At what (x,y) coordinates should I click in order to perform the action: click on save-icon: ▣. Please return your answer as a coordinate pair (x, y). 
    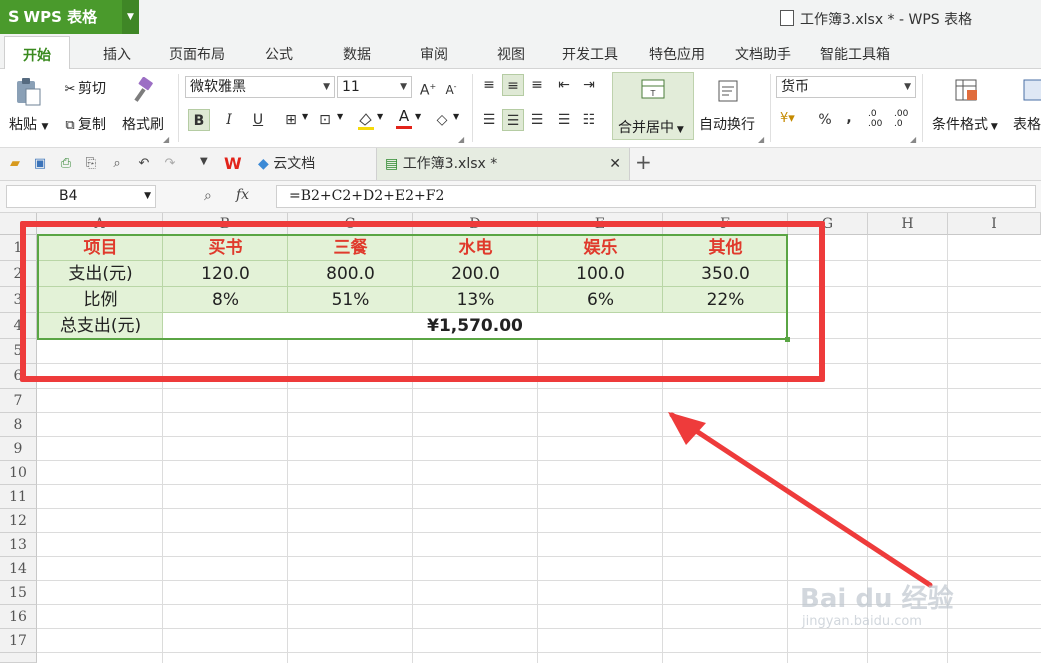
    Looking at the image, I should click on (40, 164).